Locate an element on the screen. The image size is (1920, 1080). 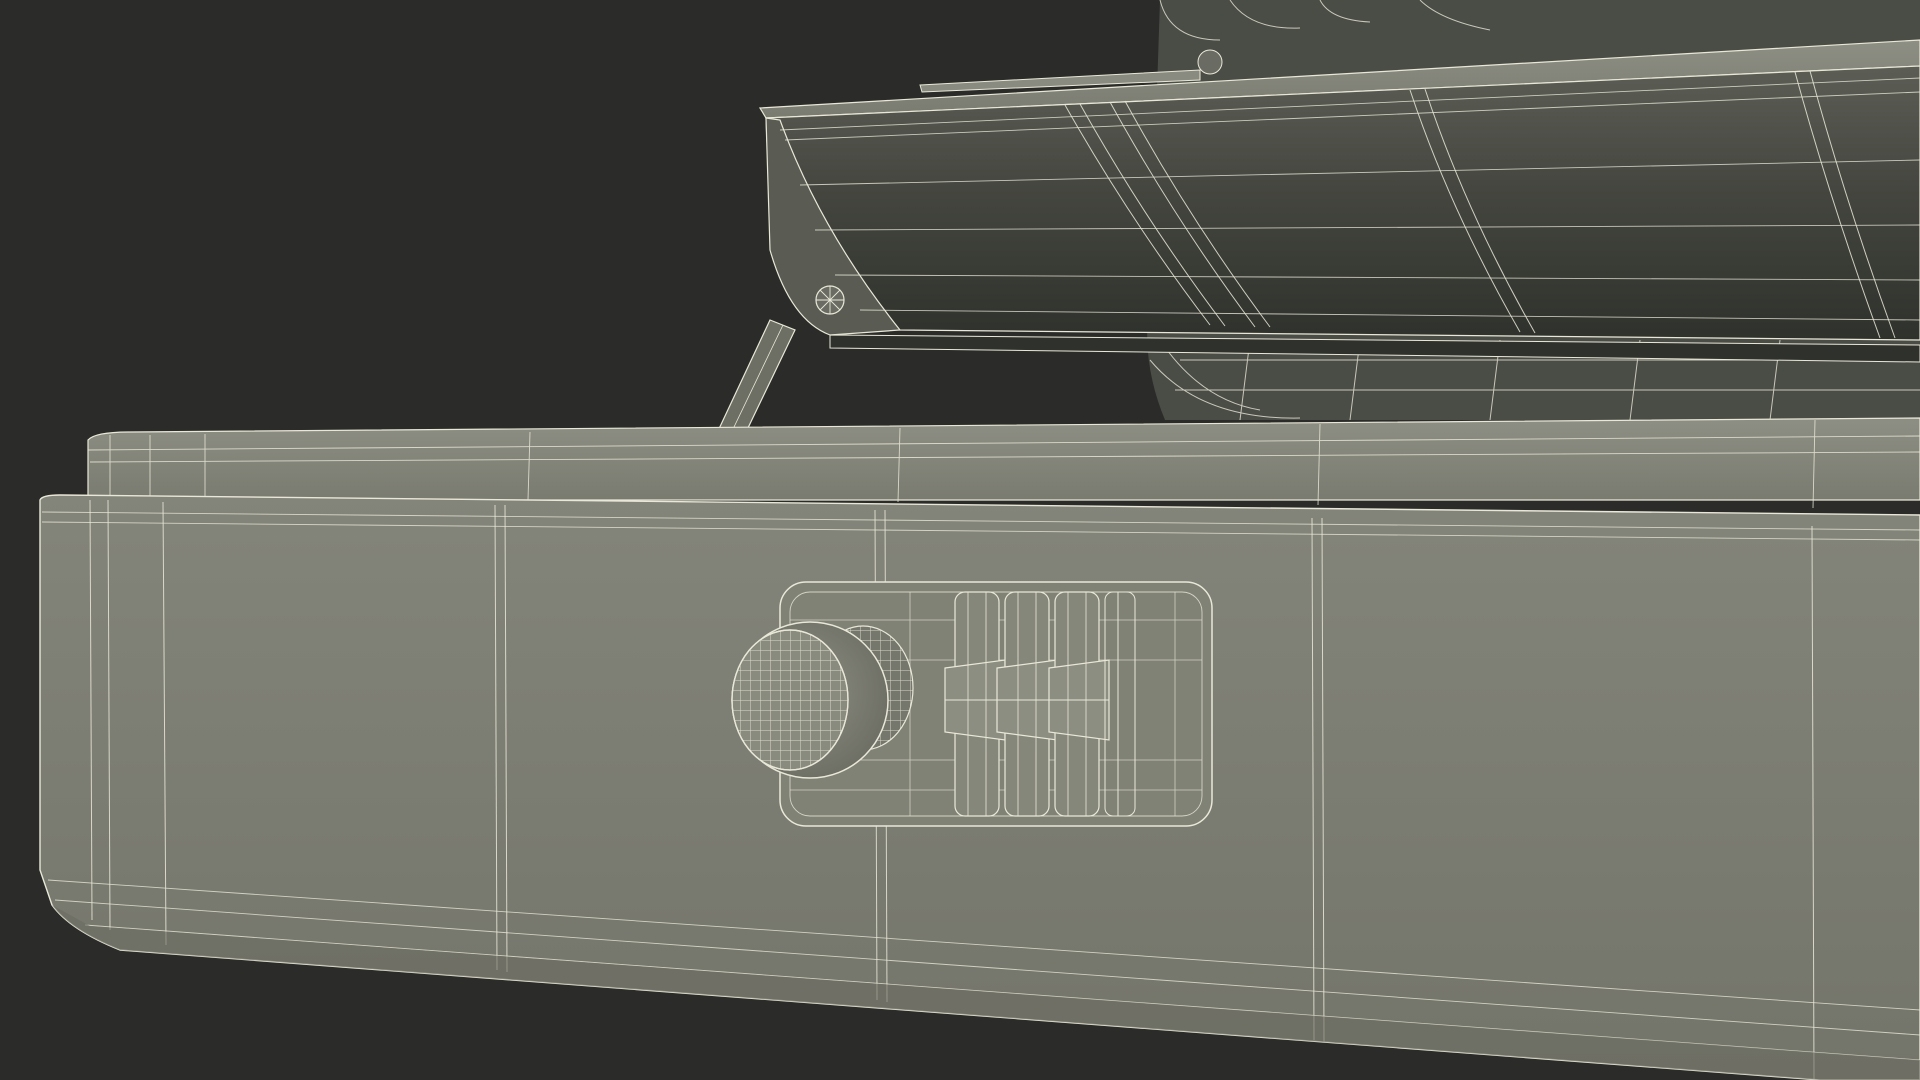
case-top-rim is located at coordinates (1003, 463).